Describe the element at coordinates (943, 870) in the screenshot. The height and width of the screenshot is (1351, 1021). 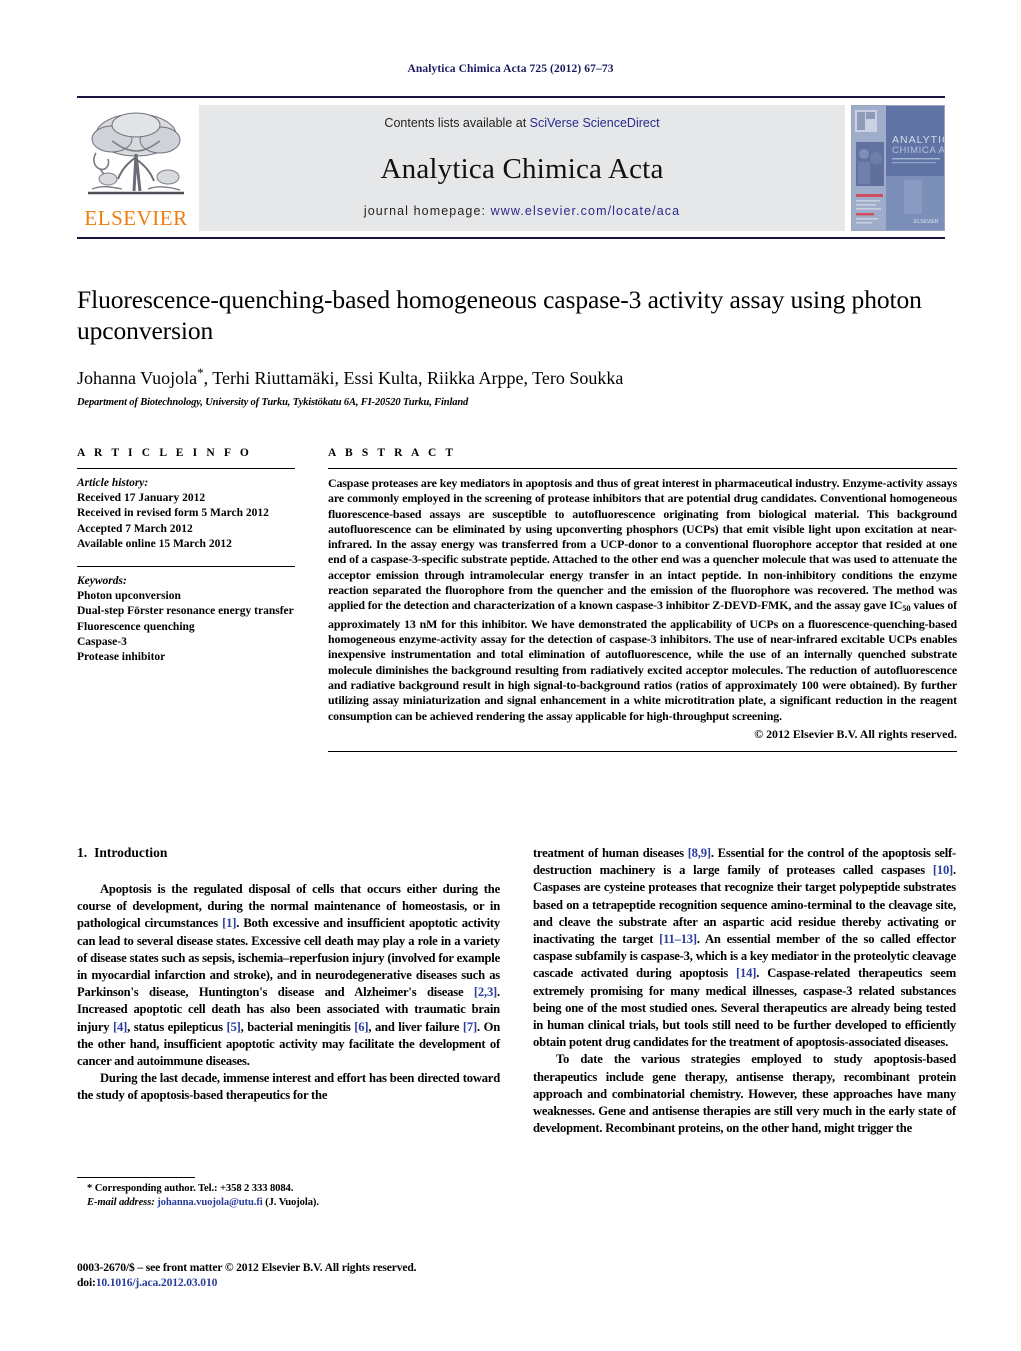
I see `citation-ref: [10]` at that location.